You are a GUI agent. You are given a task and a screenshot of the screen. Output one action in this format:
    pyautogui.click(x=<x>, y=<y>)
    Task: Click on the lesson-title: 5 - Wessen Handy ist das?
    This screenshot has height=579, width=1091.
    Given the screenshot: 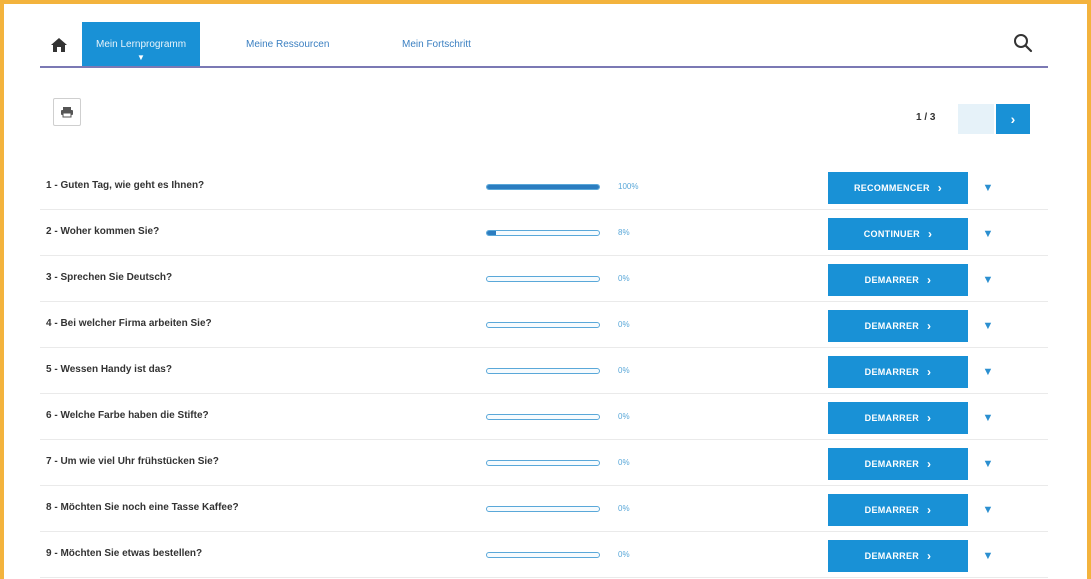 What is the action you would take?
    pyautogui.click(x=109, y=369)
    